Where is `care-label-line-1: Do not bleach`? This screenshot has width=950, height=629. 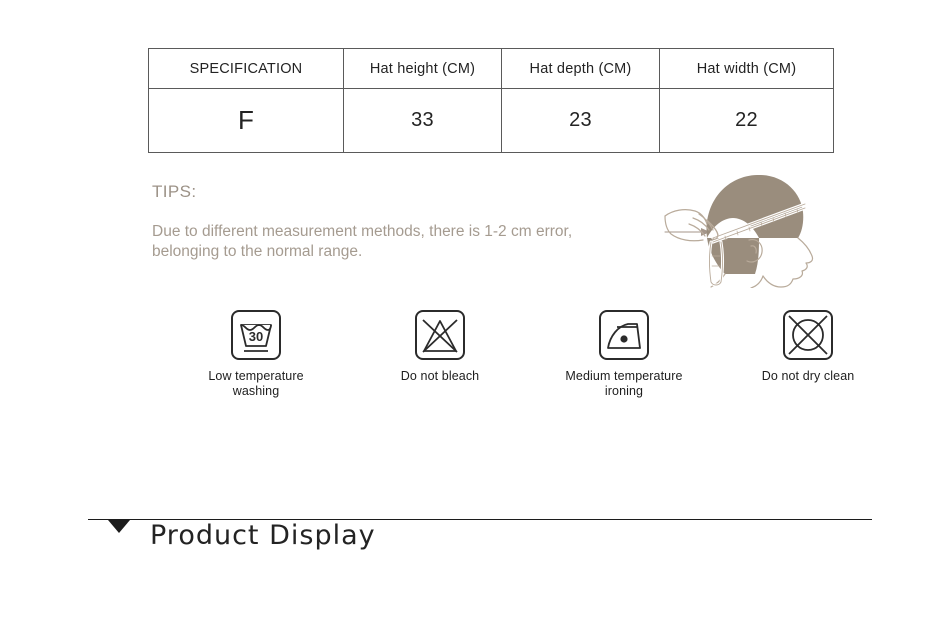
care-label-line-1: Do not bleach is located at coordinates (440, 376).